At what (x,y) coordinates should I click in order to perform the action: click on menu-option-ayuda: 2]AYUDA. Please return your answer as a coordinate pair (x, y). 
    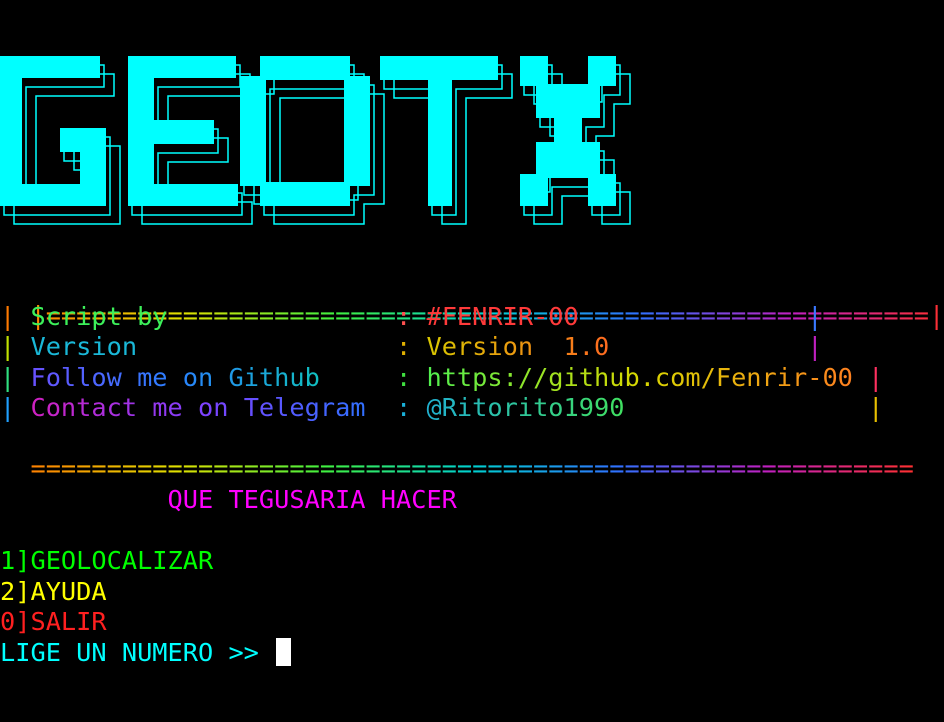
    Looking at the image, I should click on (53, 592).